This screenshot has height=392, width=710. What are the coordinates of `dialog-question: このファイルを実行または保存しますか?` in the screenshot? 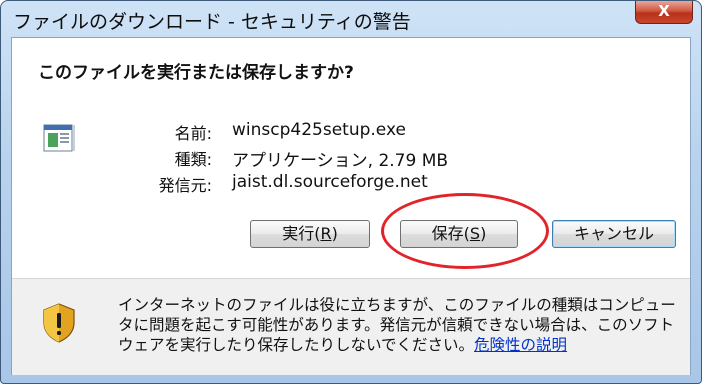 It's located at (196, 73).